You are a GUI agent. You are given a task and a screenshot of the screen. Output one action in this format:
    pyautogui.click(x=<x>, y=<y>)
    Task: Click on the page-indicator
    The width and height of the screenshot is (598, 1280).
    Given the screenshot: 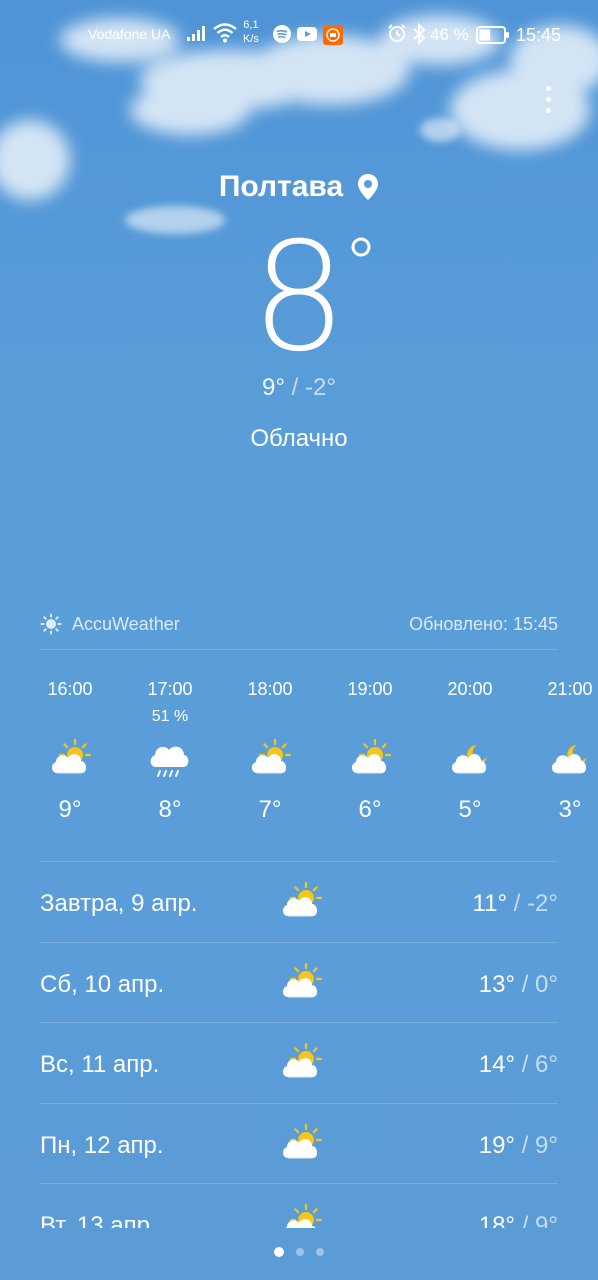 What is the action you would take?
    pyautogui.click(x=299, y=1252)
    